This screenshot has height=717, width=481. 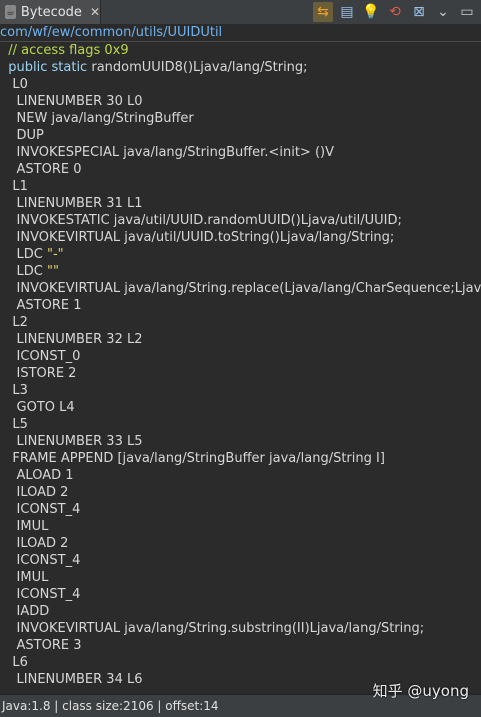 I want to click on code-line: IADD, so click(x=25, y=611).